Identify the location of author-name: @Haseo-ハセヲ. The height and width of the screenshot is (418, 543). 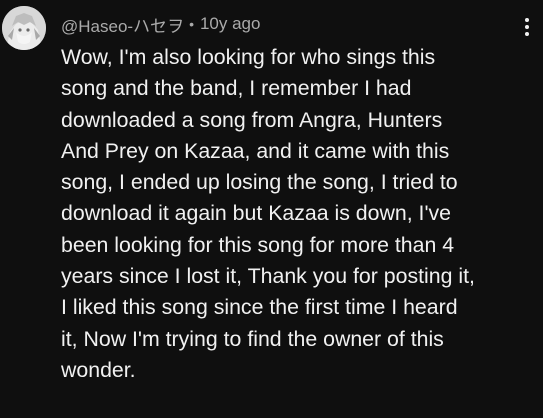
(122, 24).